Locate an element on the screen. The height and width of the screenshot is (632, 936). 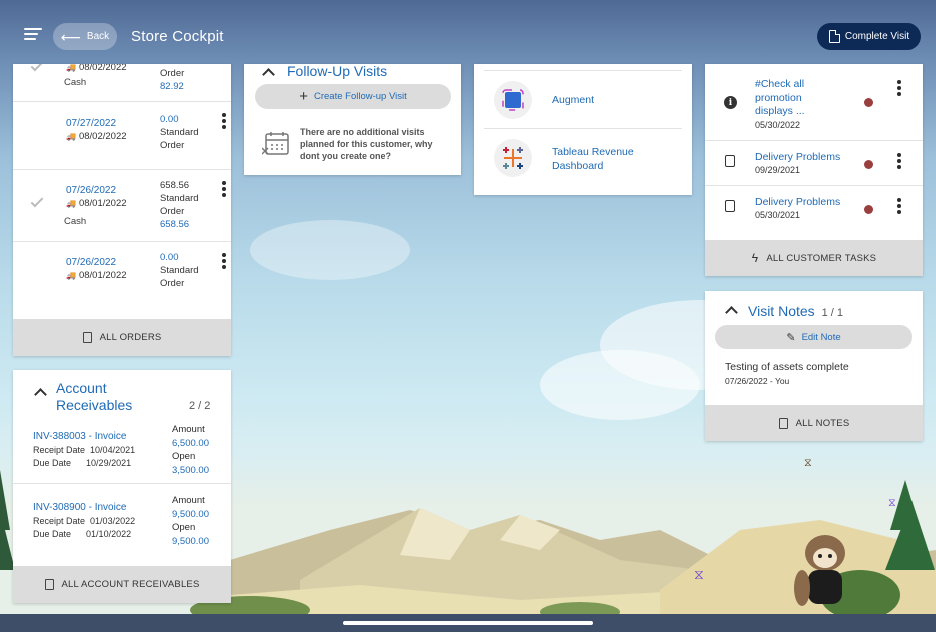
order-amount: 82.92 is located at coordinates (172, 86).